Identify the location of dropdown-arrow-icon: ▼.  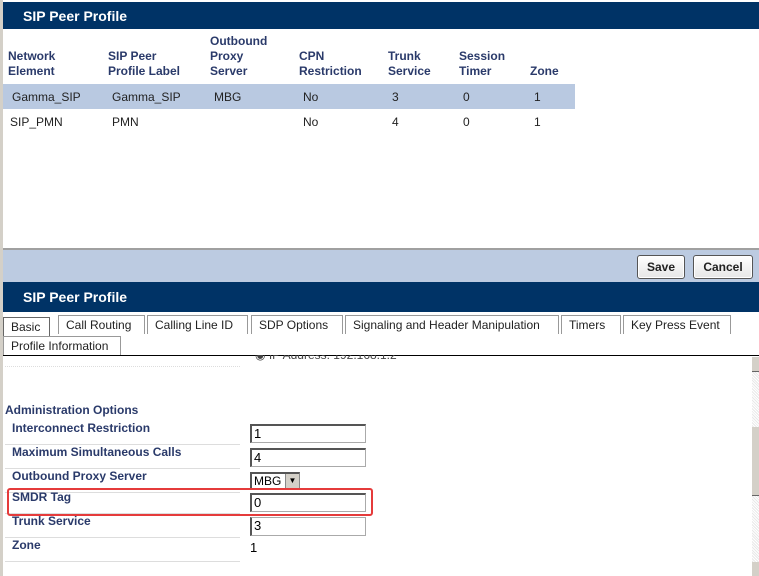
(292, 481).